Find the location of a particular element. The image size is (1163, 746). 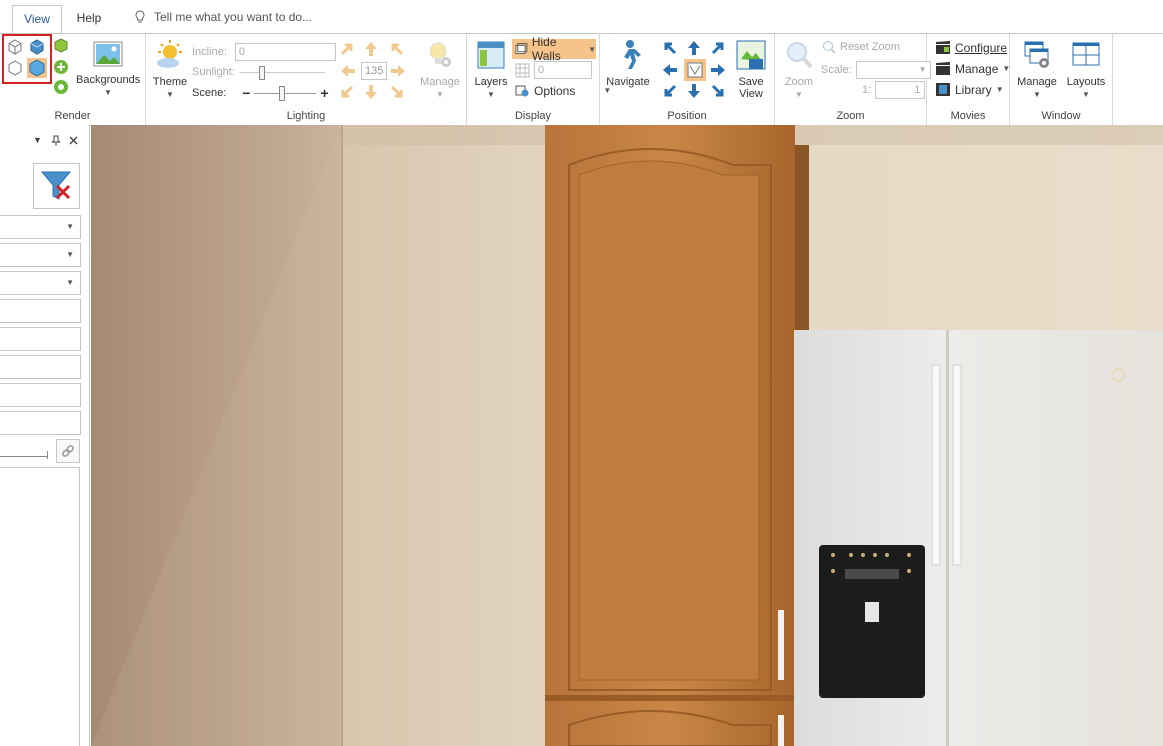

navigate-button: Navigate is located at coordinates (628, 63).